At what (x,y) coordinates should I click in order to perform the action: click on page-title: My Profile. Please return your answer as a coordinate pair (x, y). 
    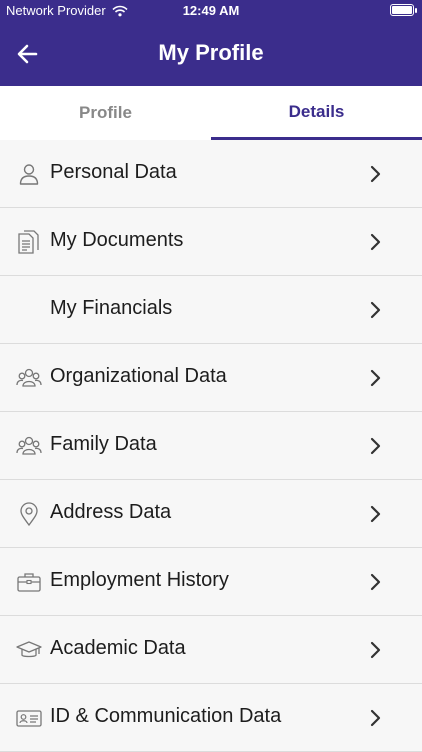
    Looking at the image, I should click on (211, 52).